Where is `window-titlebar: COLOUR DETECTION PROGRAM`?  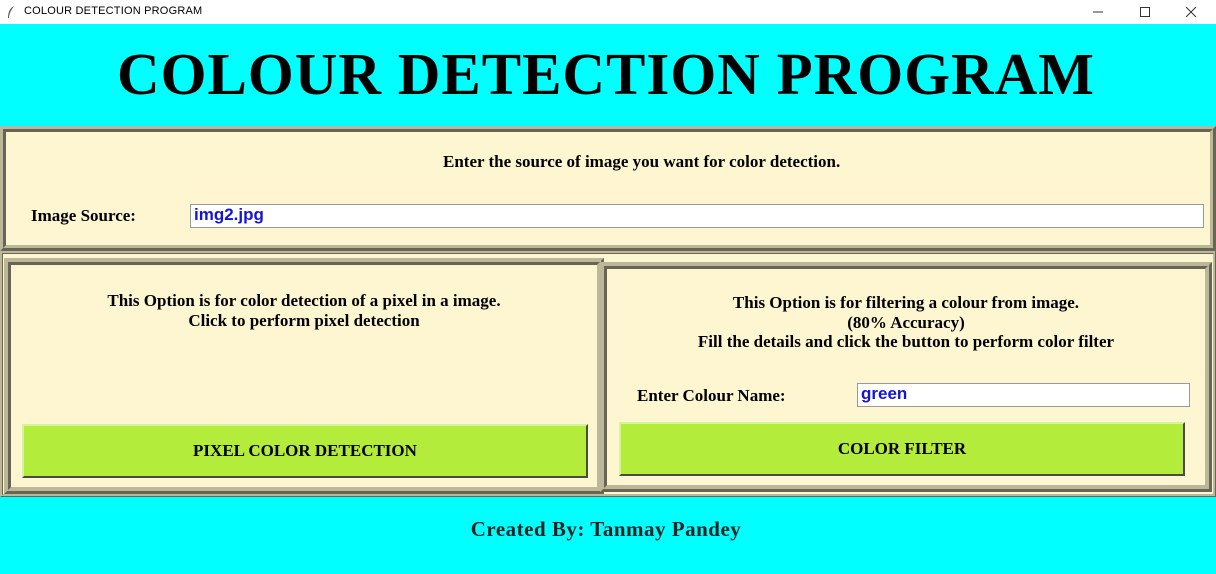
window-titlebar: COLOUR DETECTION PROGRAM is located at coordinates (608, 12).